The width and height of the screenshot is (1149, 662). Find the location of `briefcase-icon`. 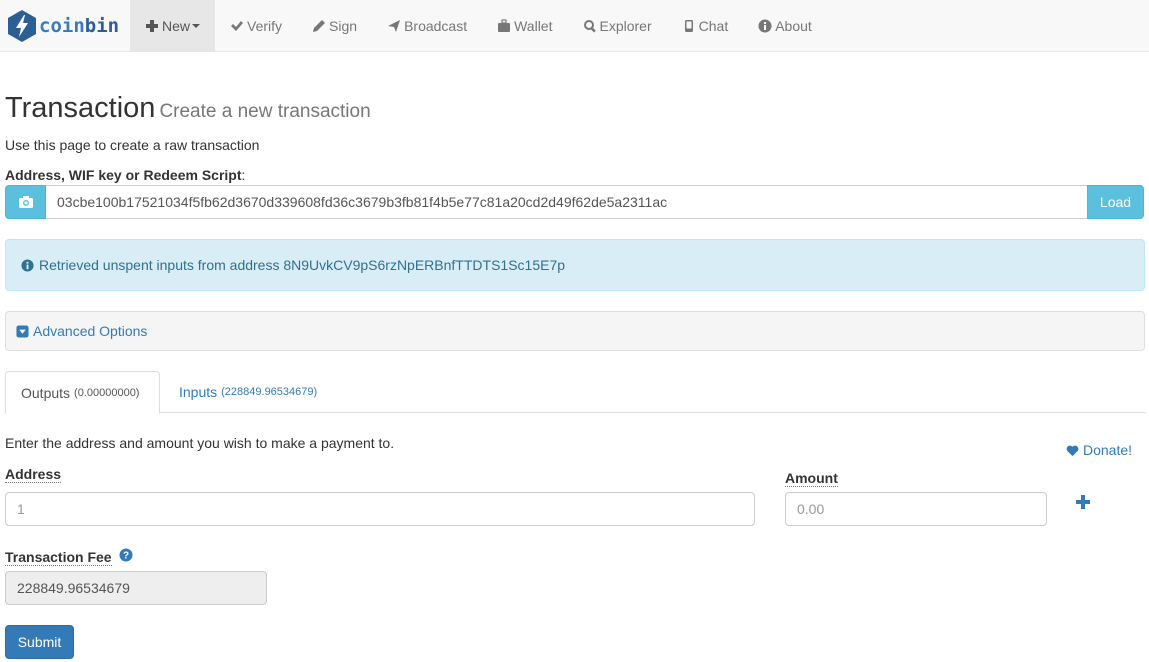

briefcase-icon is located at coordinates (504, 25).